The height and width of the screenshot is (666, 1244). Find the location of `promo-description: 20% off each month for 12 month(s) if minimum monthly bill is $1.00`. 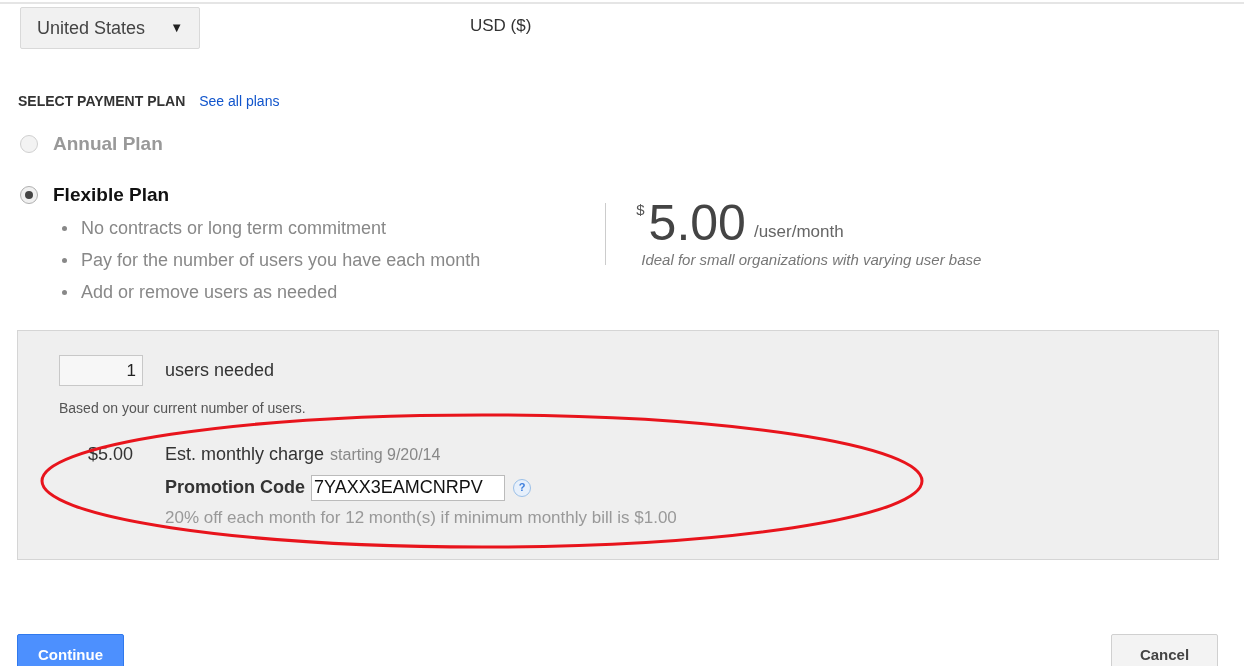

promo-description: 20% off each month for 12 month(s) if minimum monthly bill is $1.00 is located at coordinates (421, 518).